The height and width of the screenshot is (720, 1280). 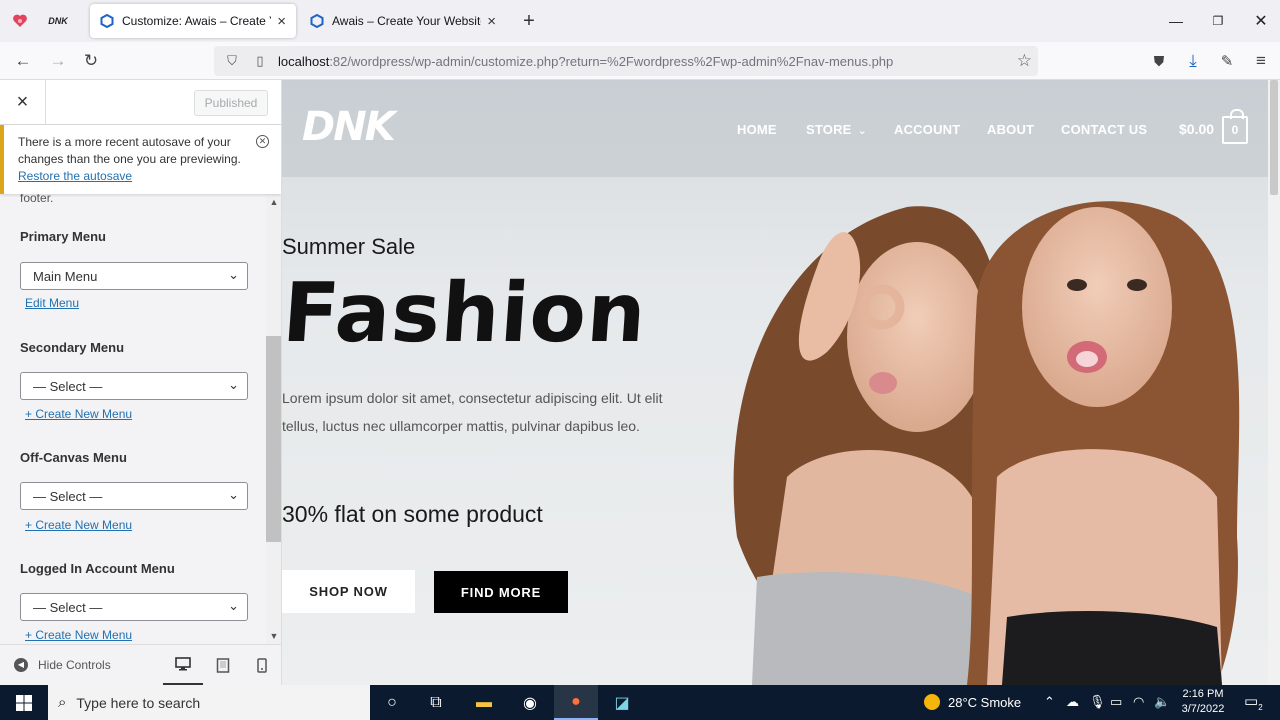 I want to click on clock: 2:16 PM 3/7/2022, so click(x=1203, y=702).